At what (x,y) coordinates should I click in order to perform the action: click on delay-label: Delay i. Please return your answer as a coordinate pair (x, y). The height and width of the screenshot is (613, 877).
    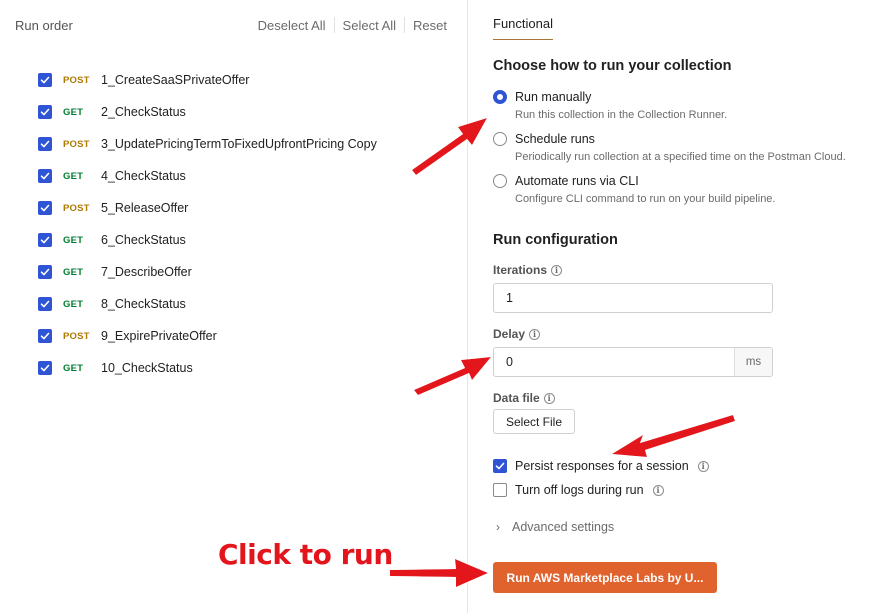
    Looking at the image, I should click on (517, 334).